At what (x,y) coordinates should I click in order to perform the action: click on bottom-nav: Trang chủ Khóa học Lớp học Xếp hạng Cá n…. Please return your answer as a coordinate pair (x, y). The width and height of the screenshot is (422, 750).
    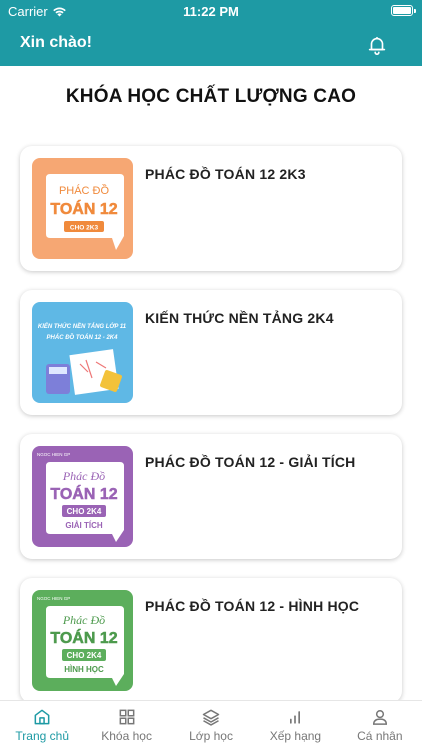
    Looking at the image, I should click on (211, 725).